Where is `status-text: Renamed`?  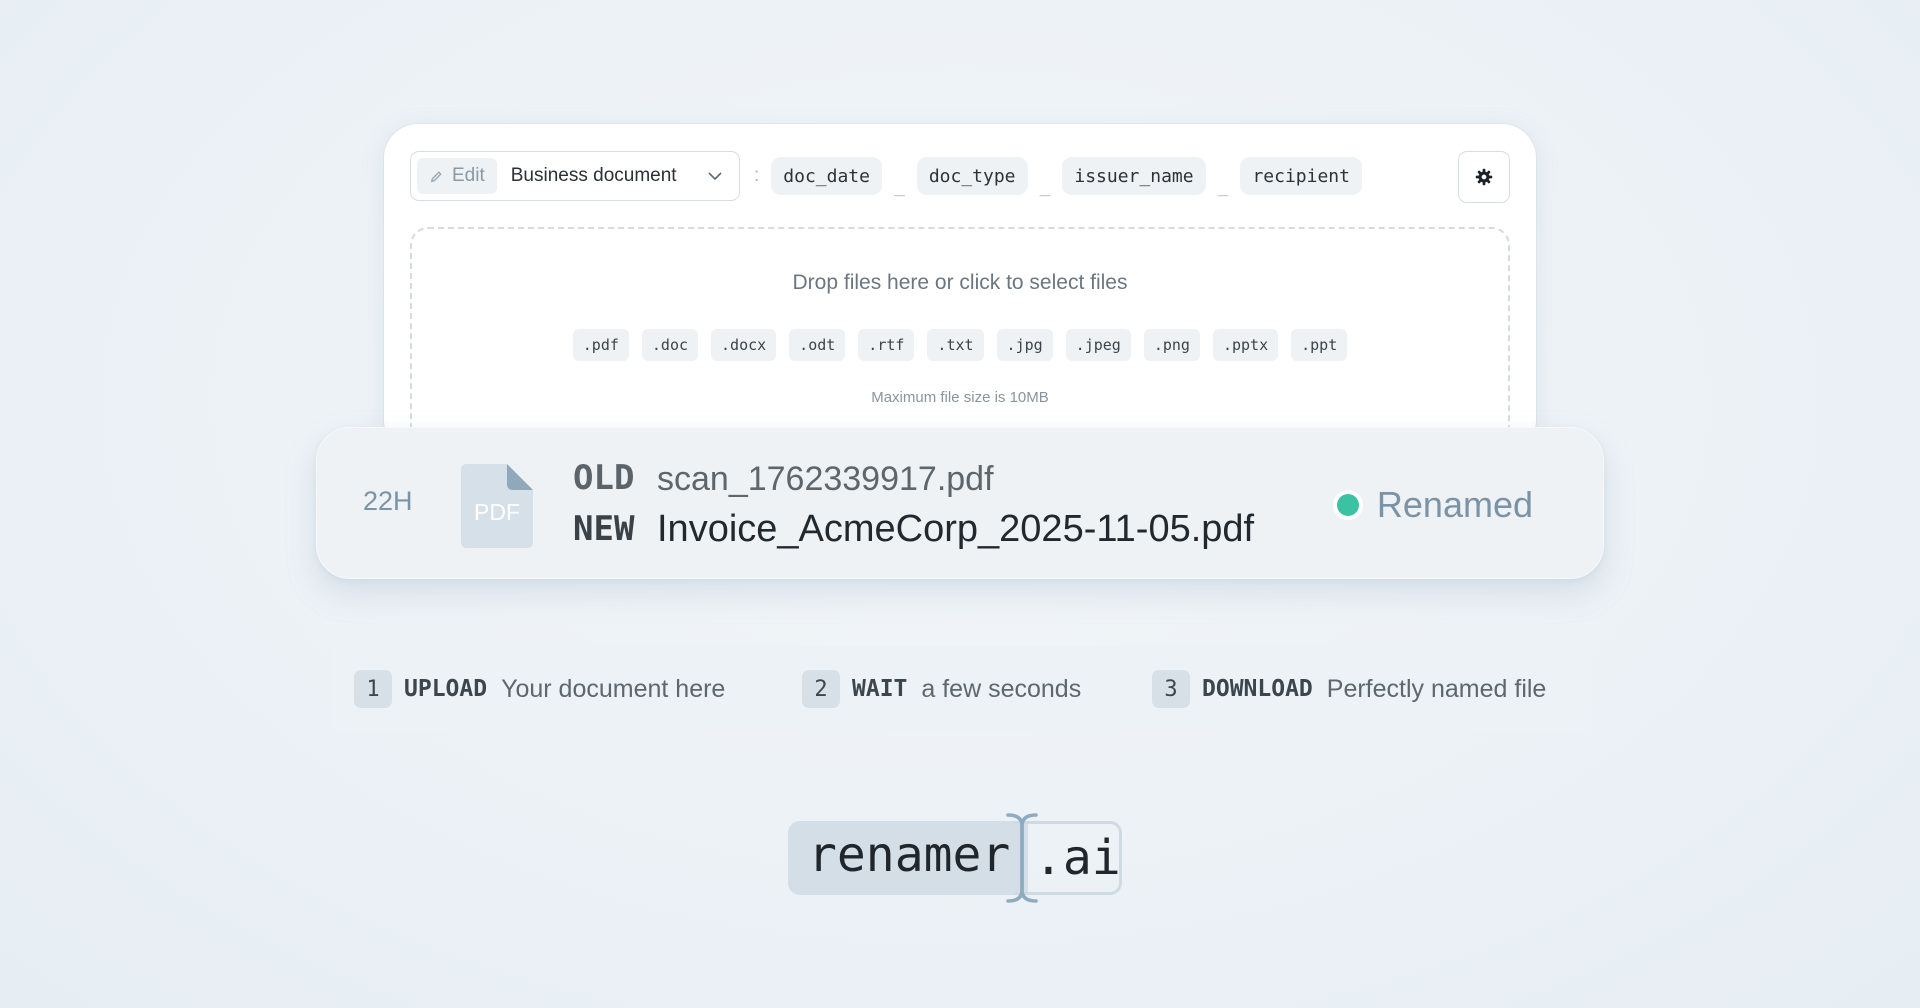
status-text: Renamed is located at coordinates (1454, 504).